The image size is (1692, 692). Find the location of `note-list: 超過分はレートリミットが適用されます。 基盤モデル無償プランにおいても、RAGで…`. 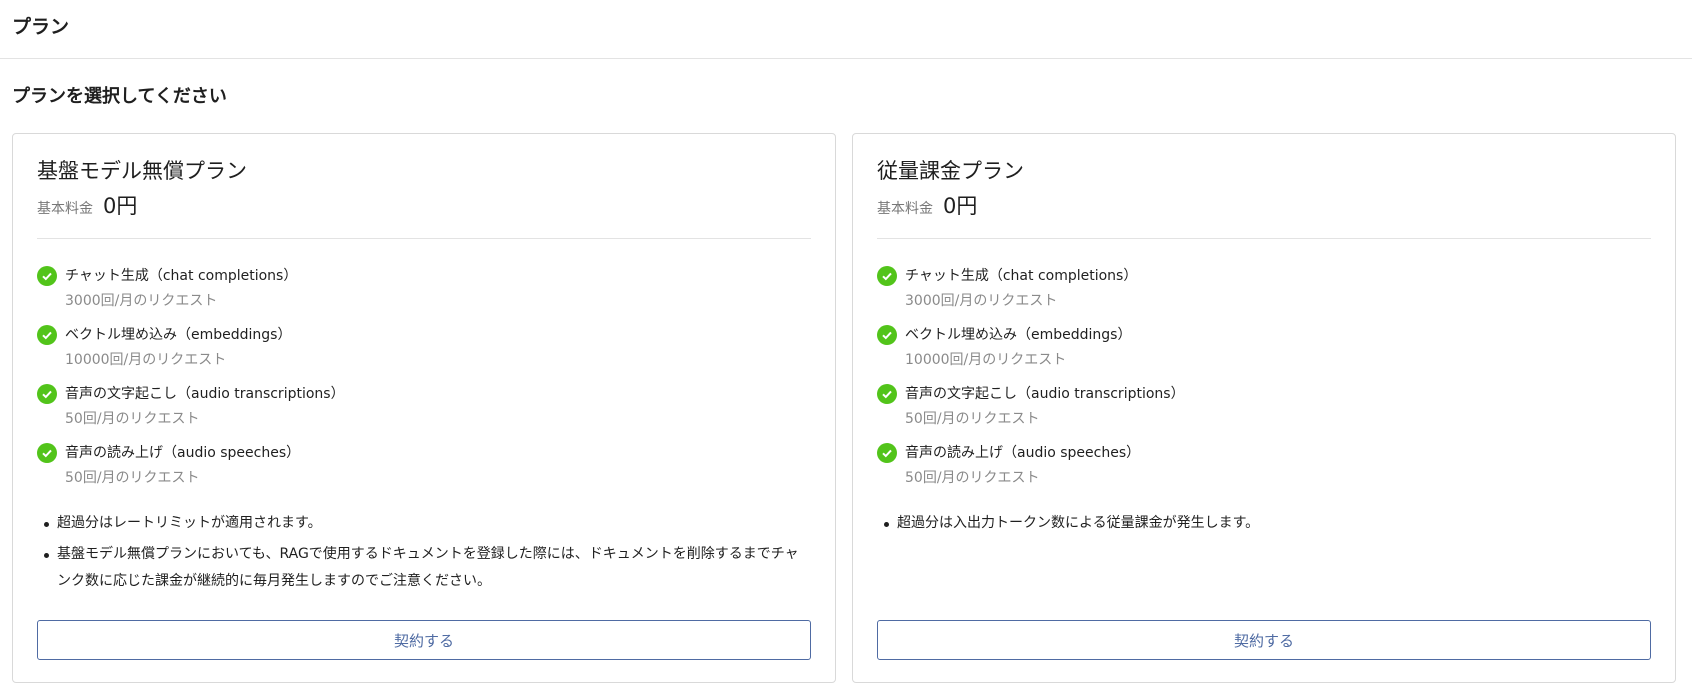

note-list: 超過分はレートリミットが適用されます。 基盤モデル無償プランにおいても、RAGで… is located at coordinates (424, 552).